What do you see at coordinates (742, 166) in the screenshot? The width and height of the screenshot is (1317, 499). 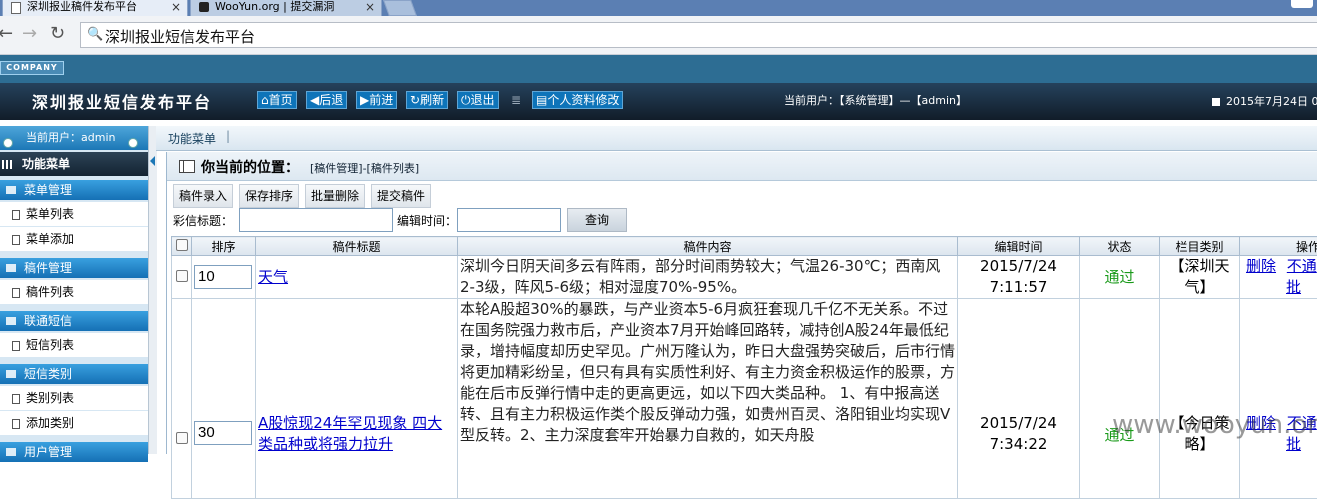 I see `location-bar: 你当前的位置： [稿件管理]-[稿件列表]` at bounding box center [742, 166].